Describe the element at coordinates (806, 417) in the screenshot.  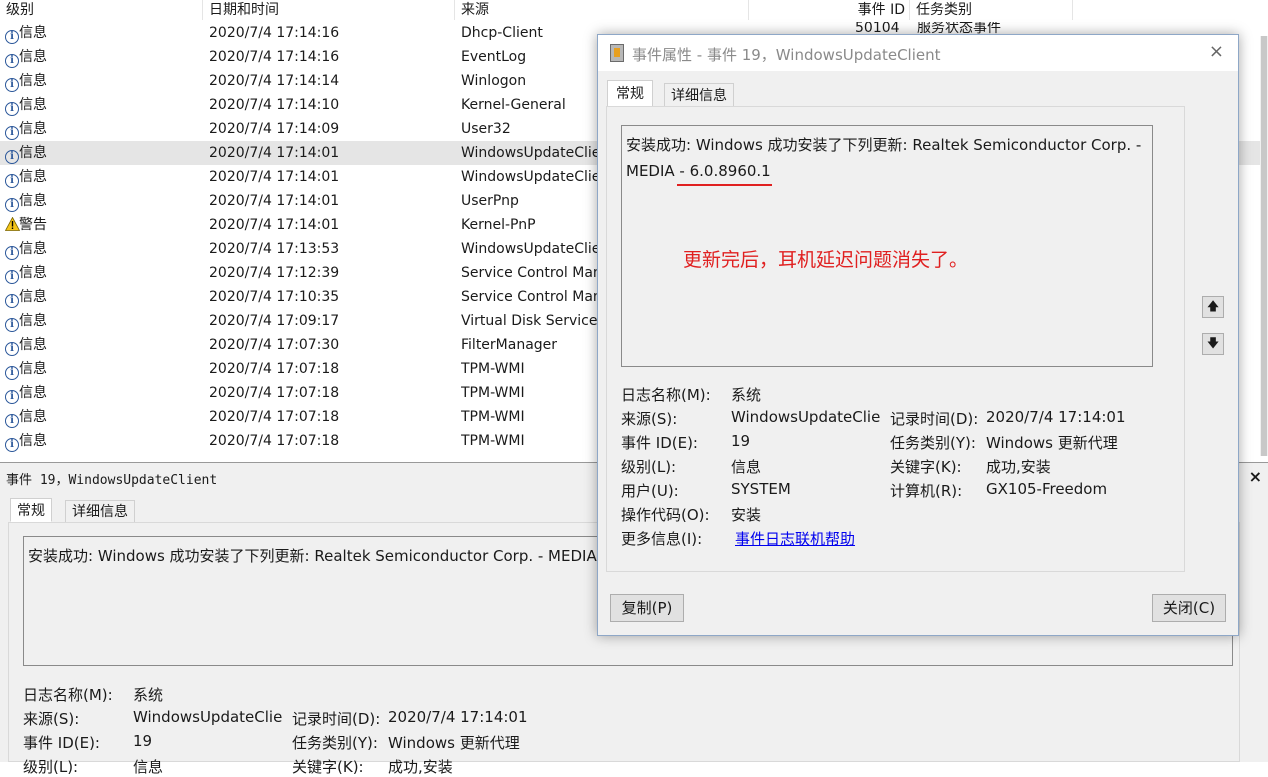
I see `dialog-value-source: WindowsUpdateClie` at that location.